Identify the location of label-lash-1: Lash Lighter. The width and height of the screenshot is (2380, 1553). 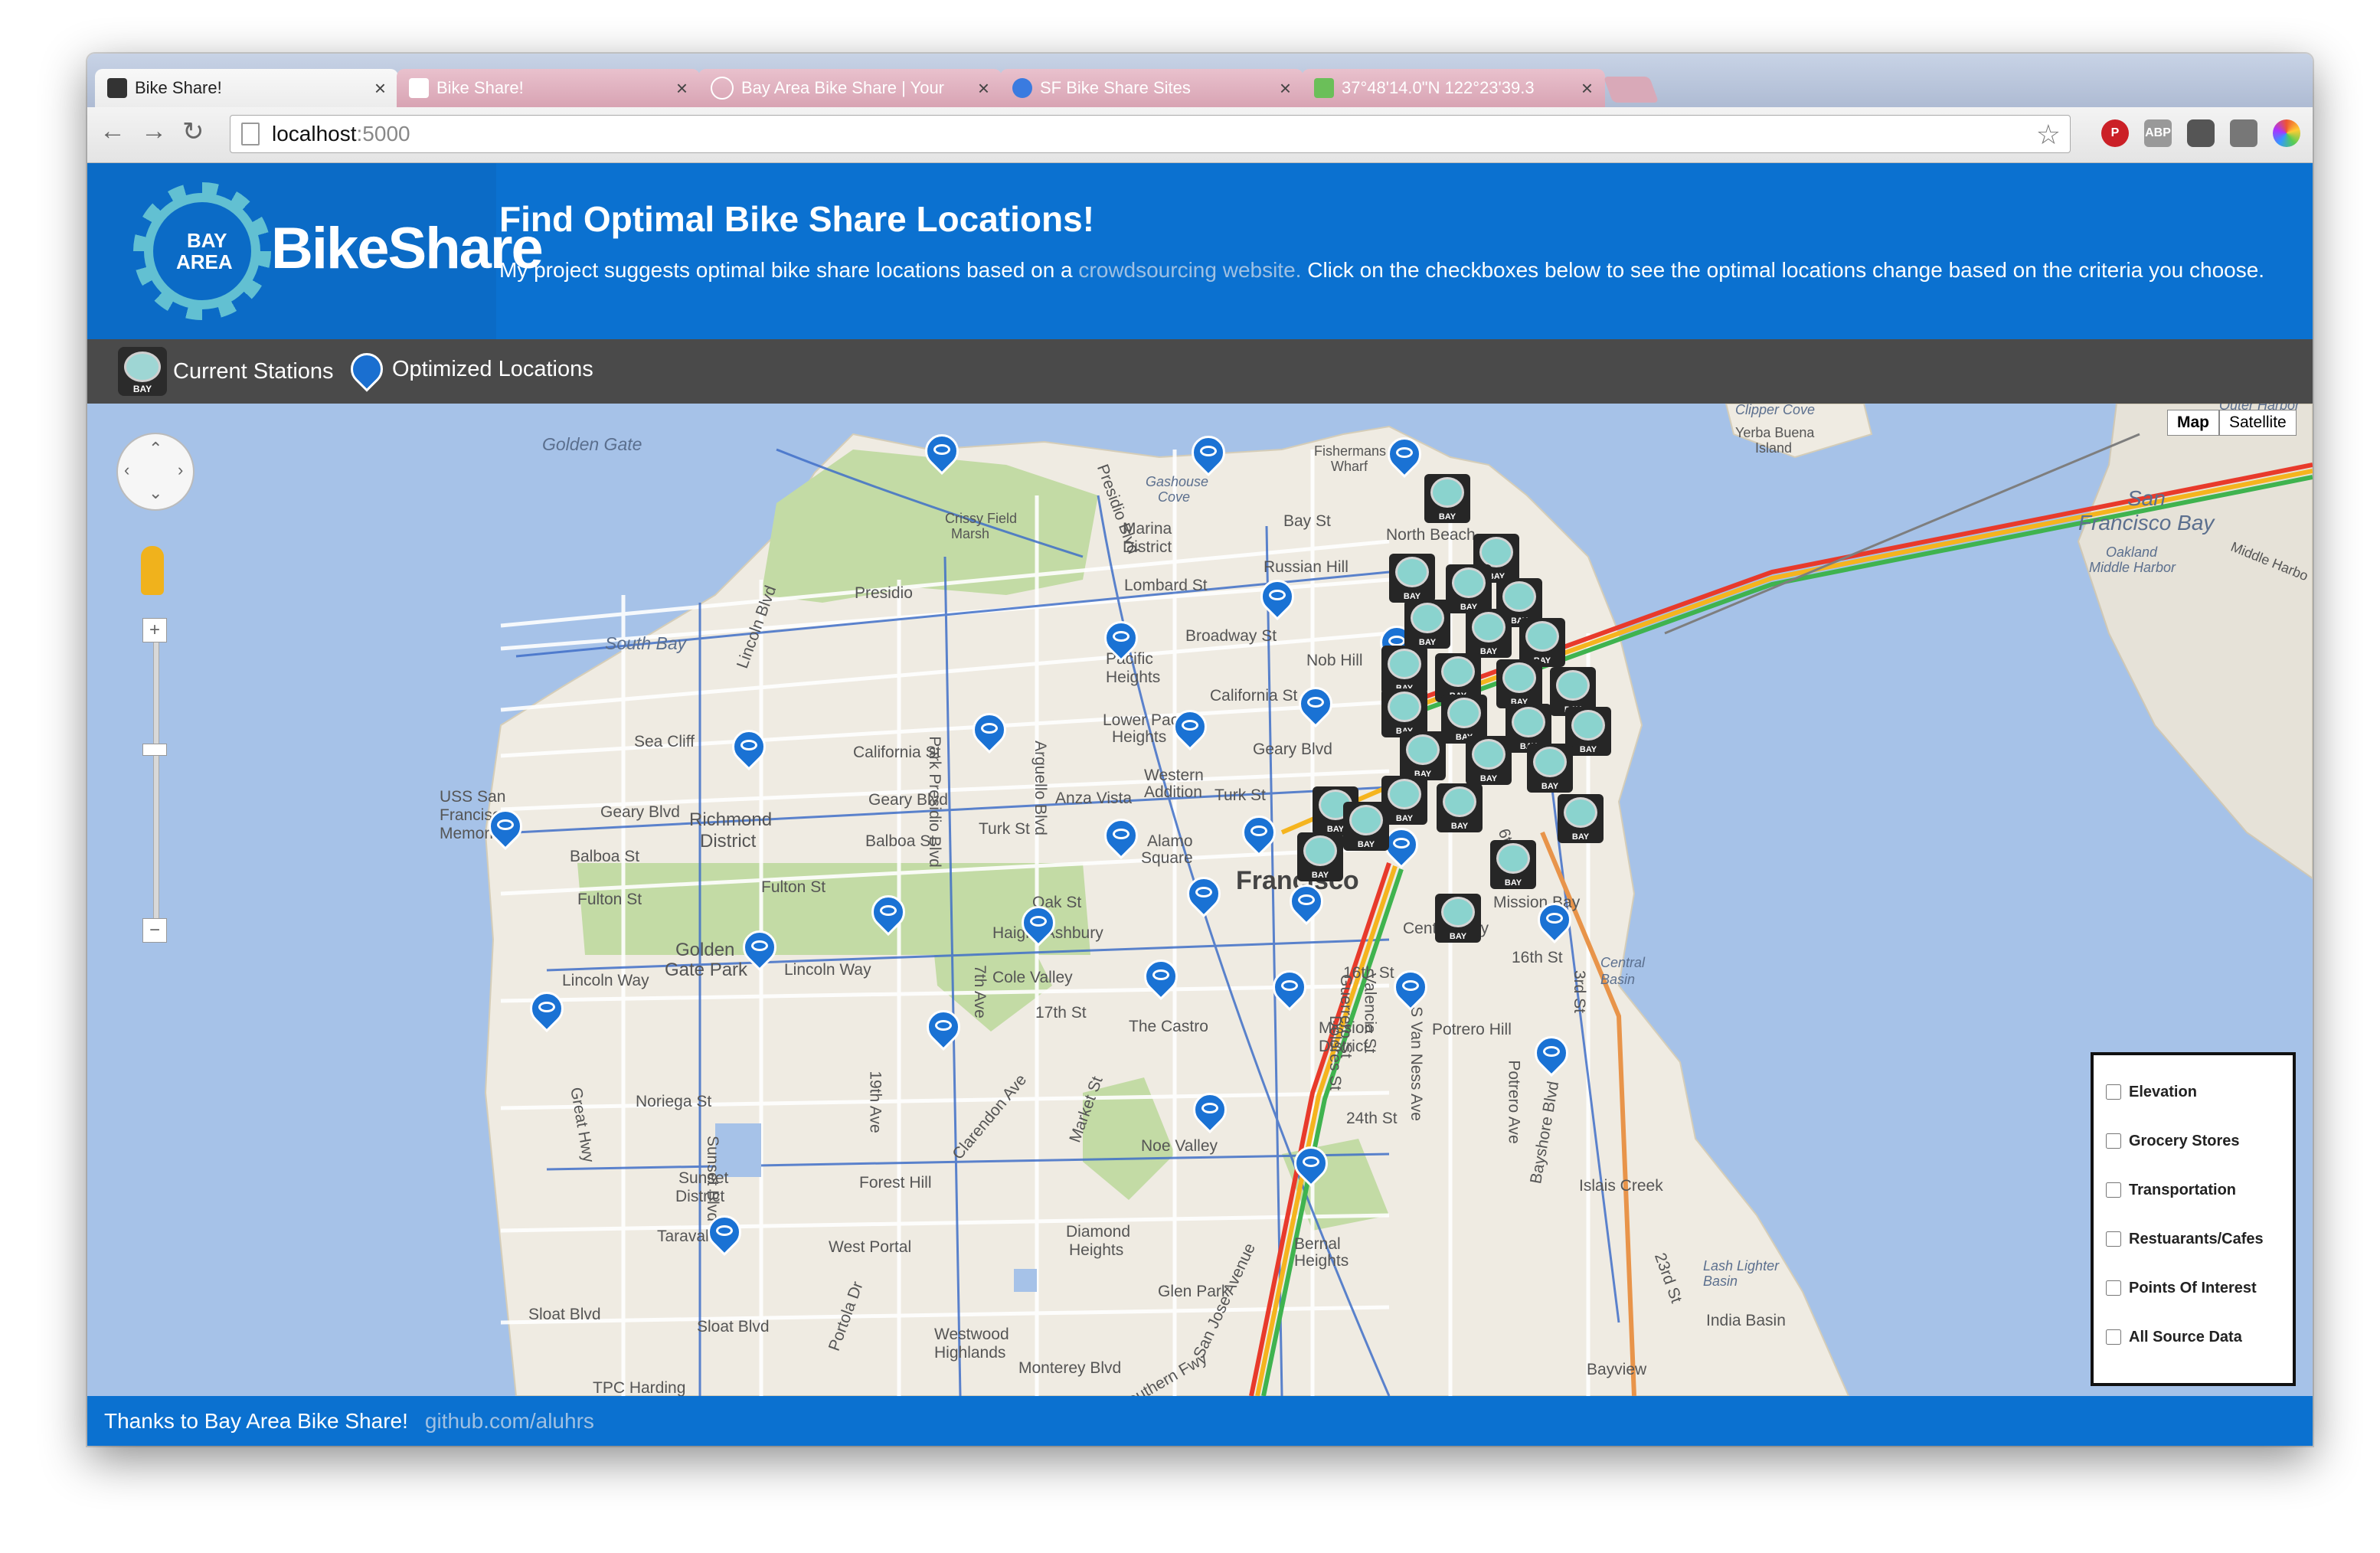
(1741, 1265).